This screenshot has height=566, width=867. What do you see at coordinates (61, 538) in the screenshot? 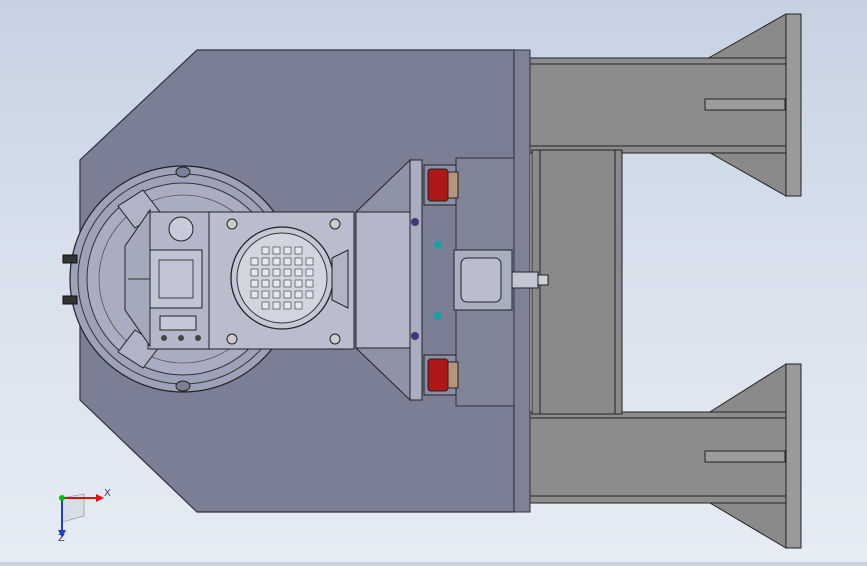
I see `z-axis-label: Z` at bounding box center [61, 538].